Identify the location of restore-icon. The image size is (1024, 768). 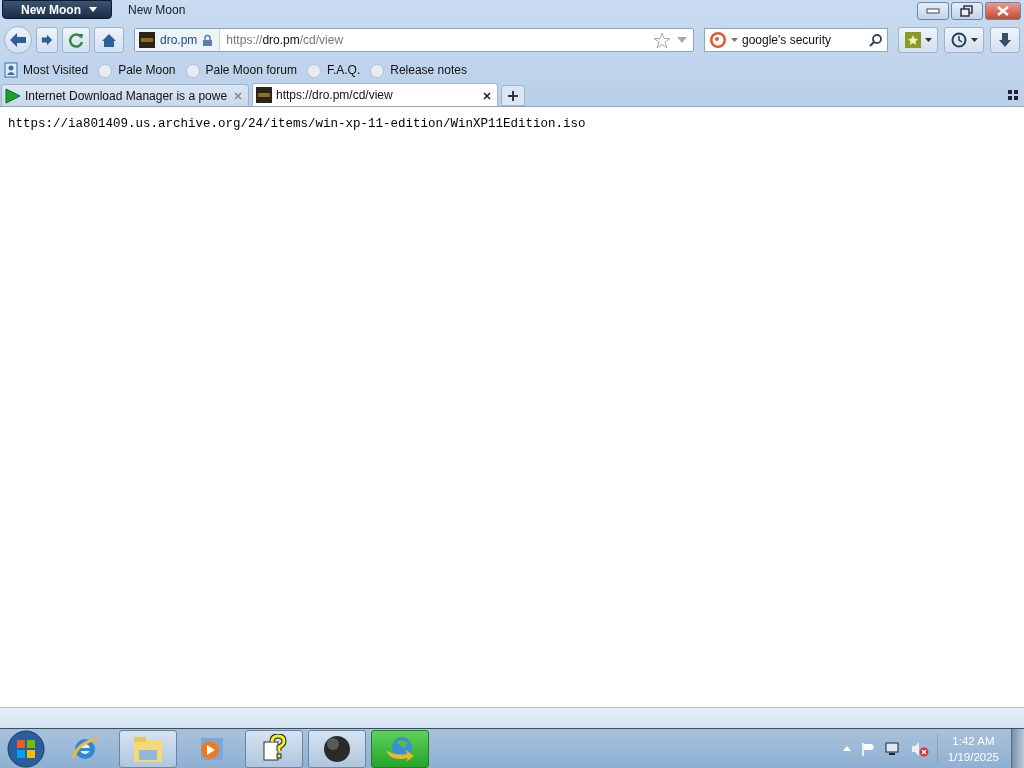
(967, 11).